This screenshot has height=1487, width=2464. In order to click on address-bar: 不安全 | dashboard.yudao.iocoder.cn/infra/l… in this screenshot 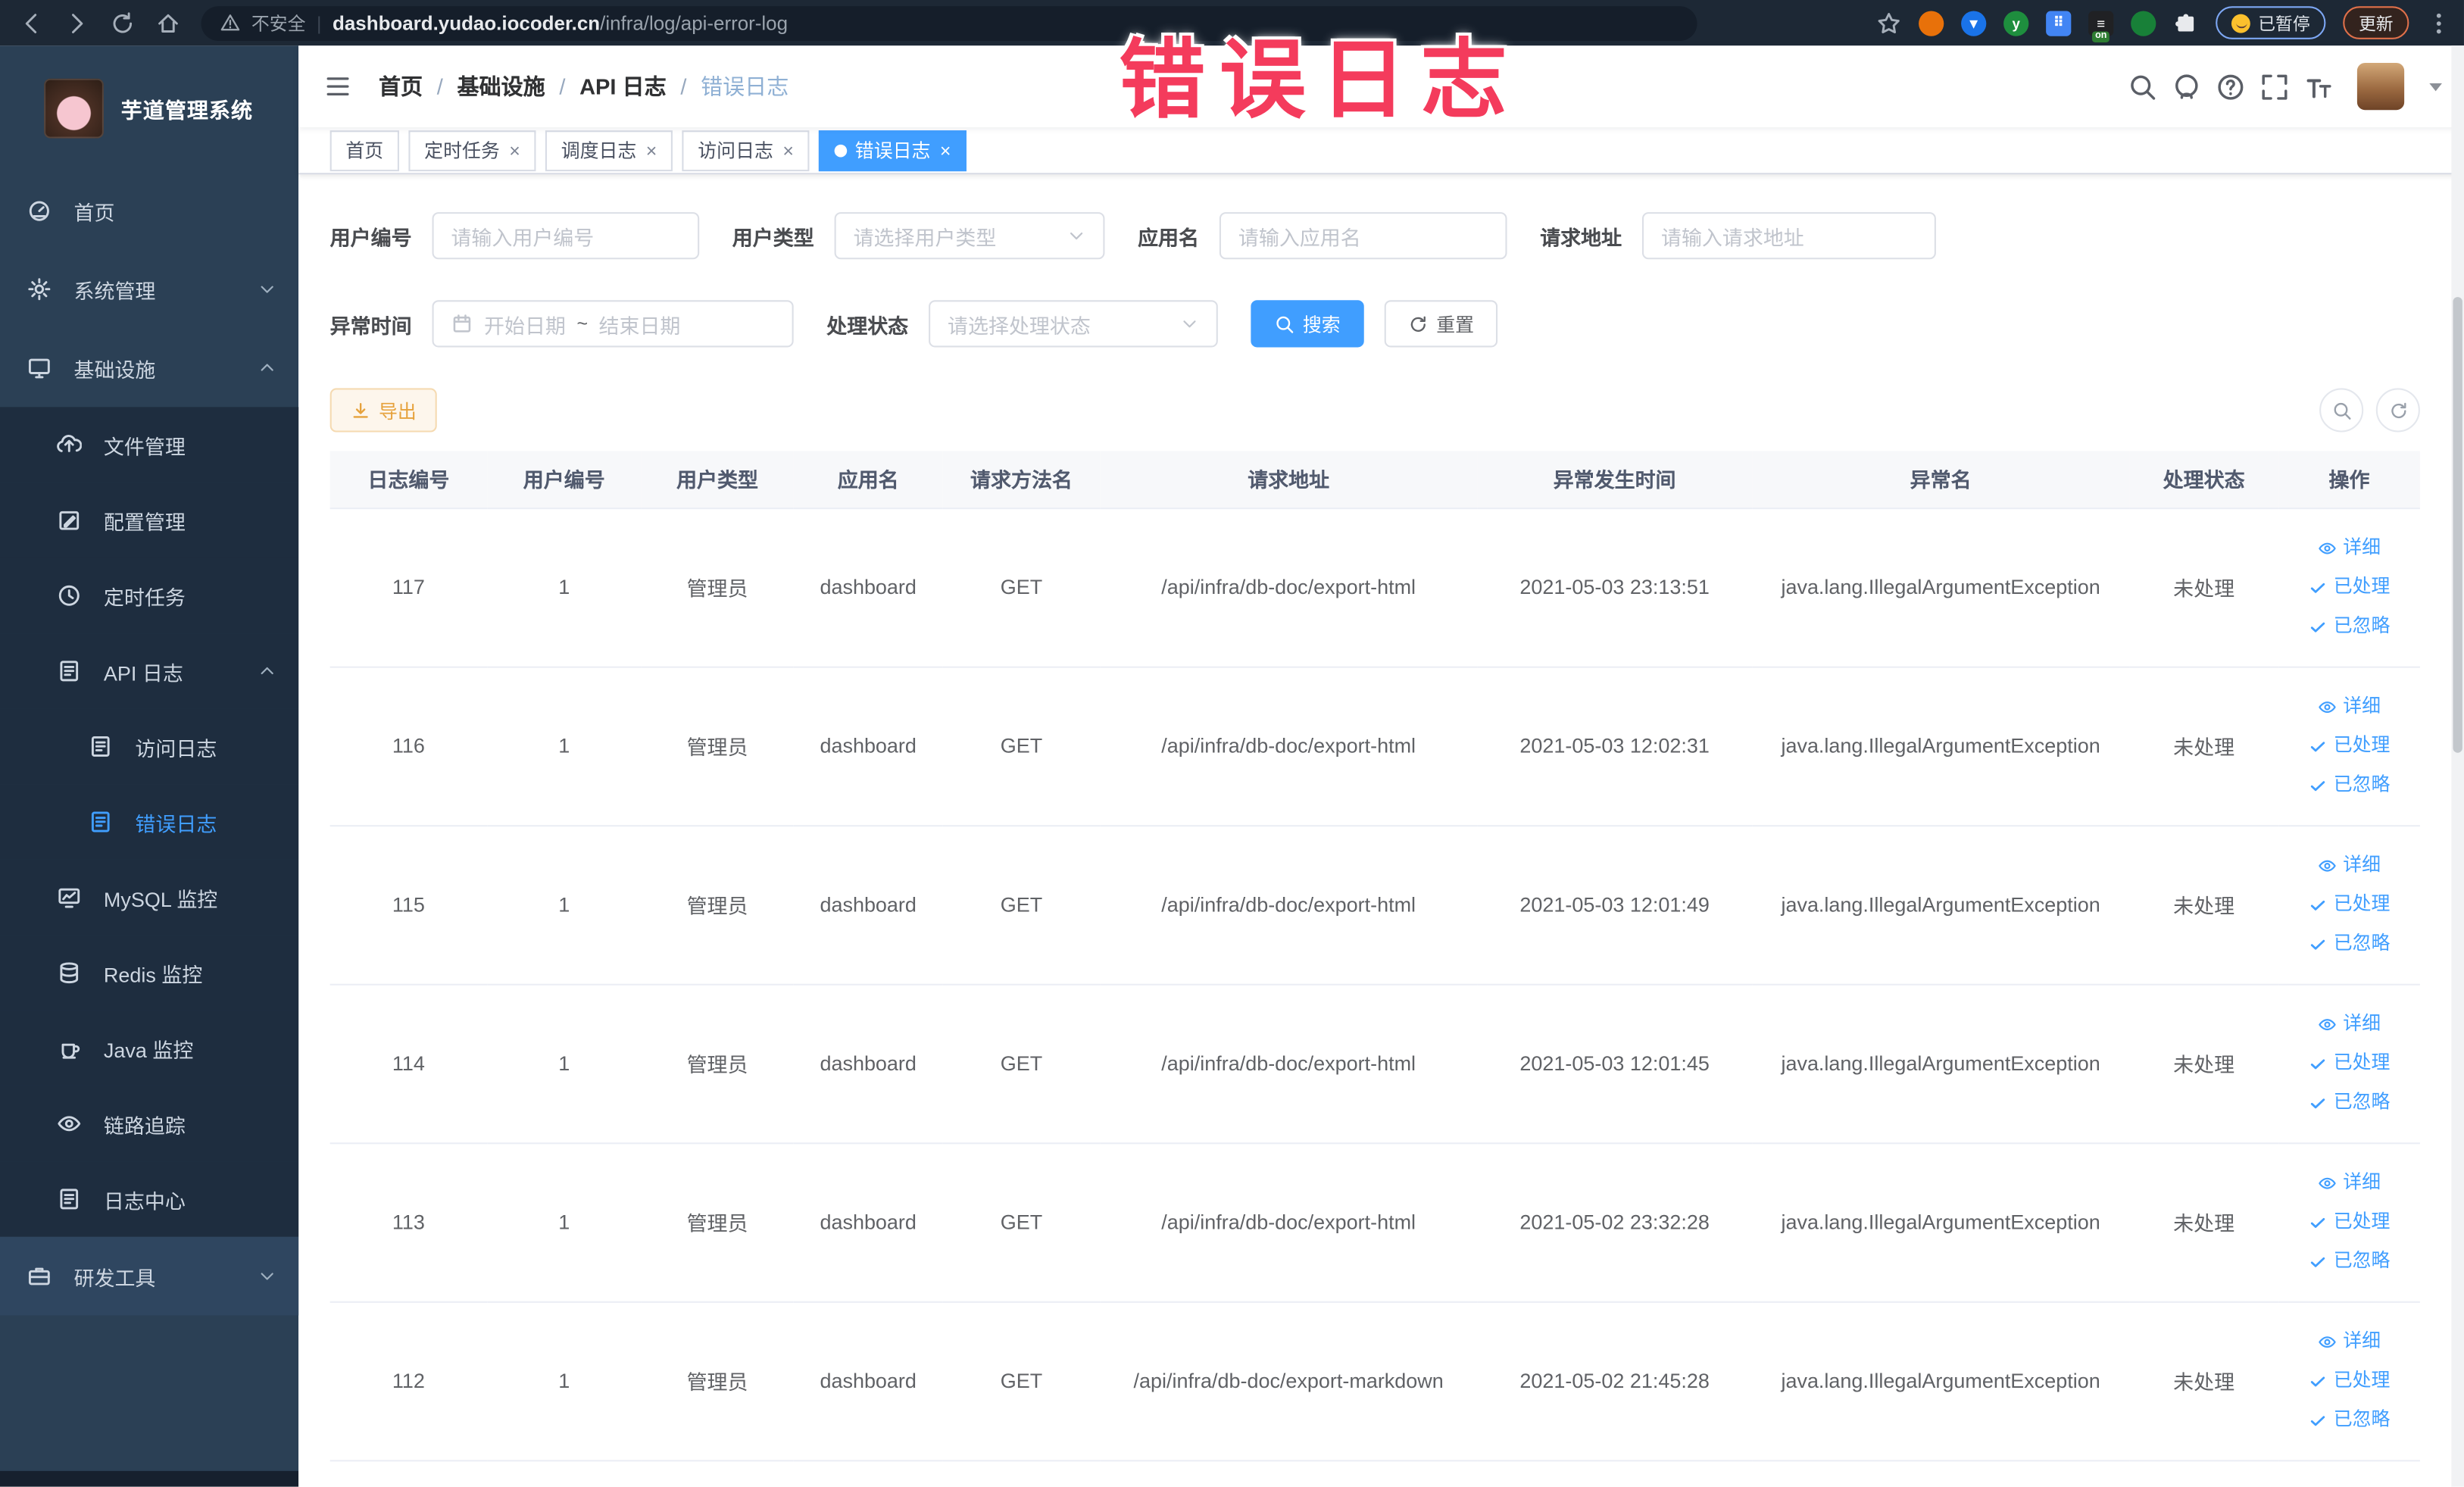, I will do `click(949, 22)`.